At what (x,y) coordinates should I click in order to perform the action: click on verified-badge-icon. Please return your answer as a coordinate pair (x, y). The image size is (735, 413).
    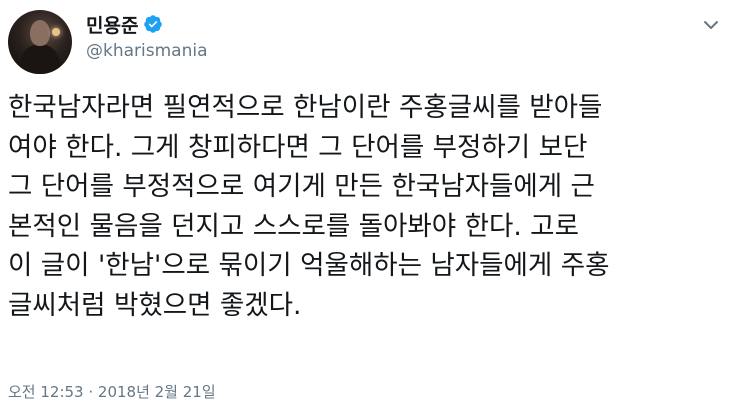
    Looking at the image, I should click on (153, 24).